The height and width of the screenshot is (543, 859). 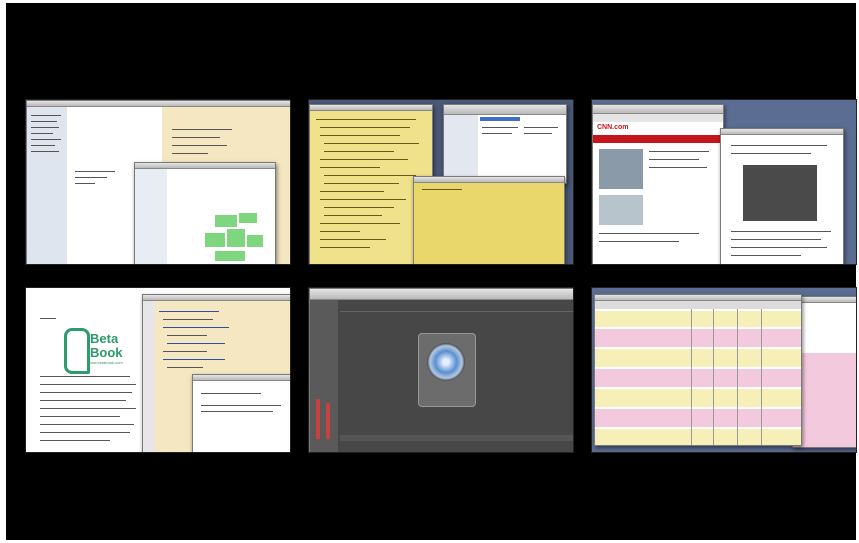 I want to click on finder-window, so click(x=505, y=144).